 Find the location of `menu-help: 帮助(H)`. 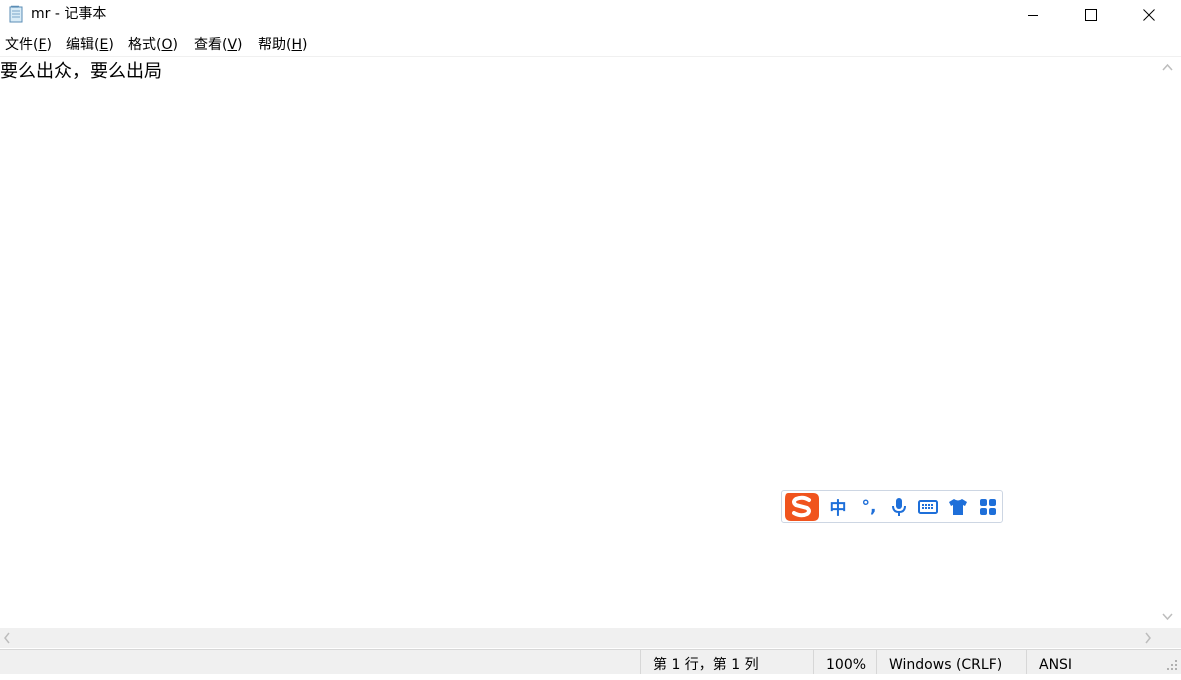

menu-help: 帮助(H) is located at coordinates (282, 45).